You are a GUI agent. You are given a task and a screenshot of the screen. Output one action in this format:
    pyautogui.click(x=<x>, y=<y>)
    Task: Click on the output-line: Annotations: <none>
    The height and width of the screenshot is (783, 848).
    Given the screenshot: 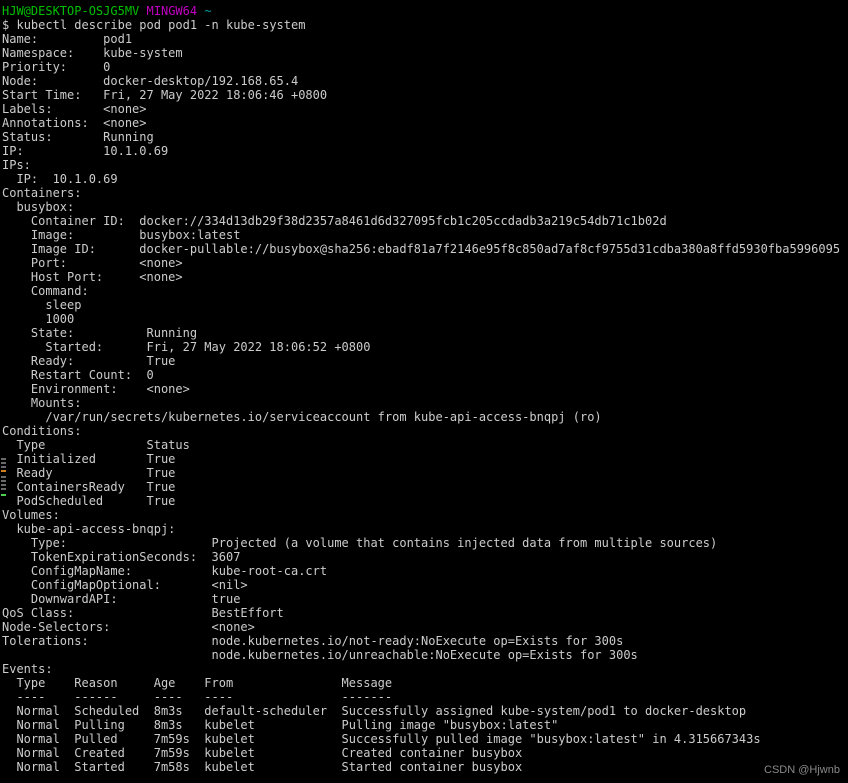 What is the action you would take?
    pyautogui.click(x=74, y=123)
    